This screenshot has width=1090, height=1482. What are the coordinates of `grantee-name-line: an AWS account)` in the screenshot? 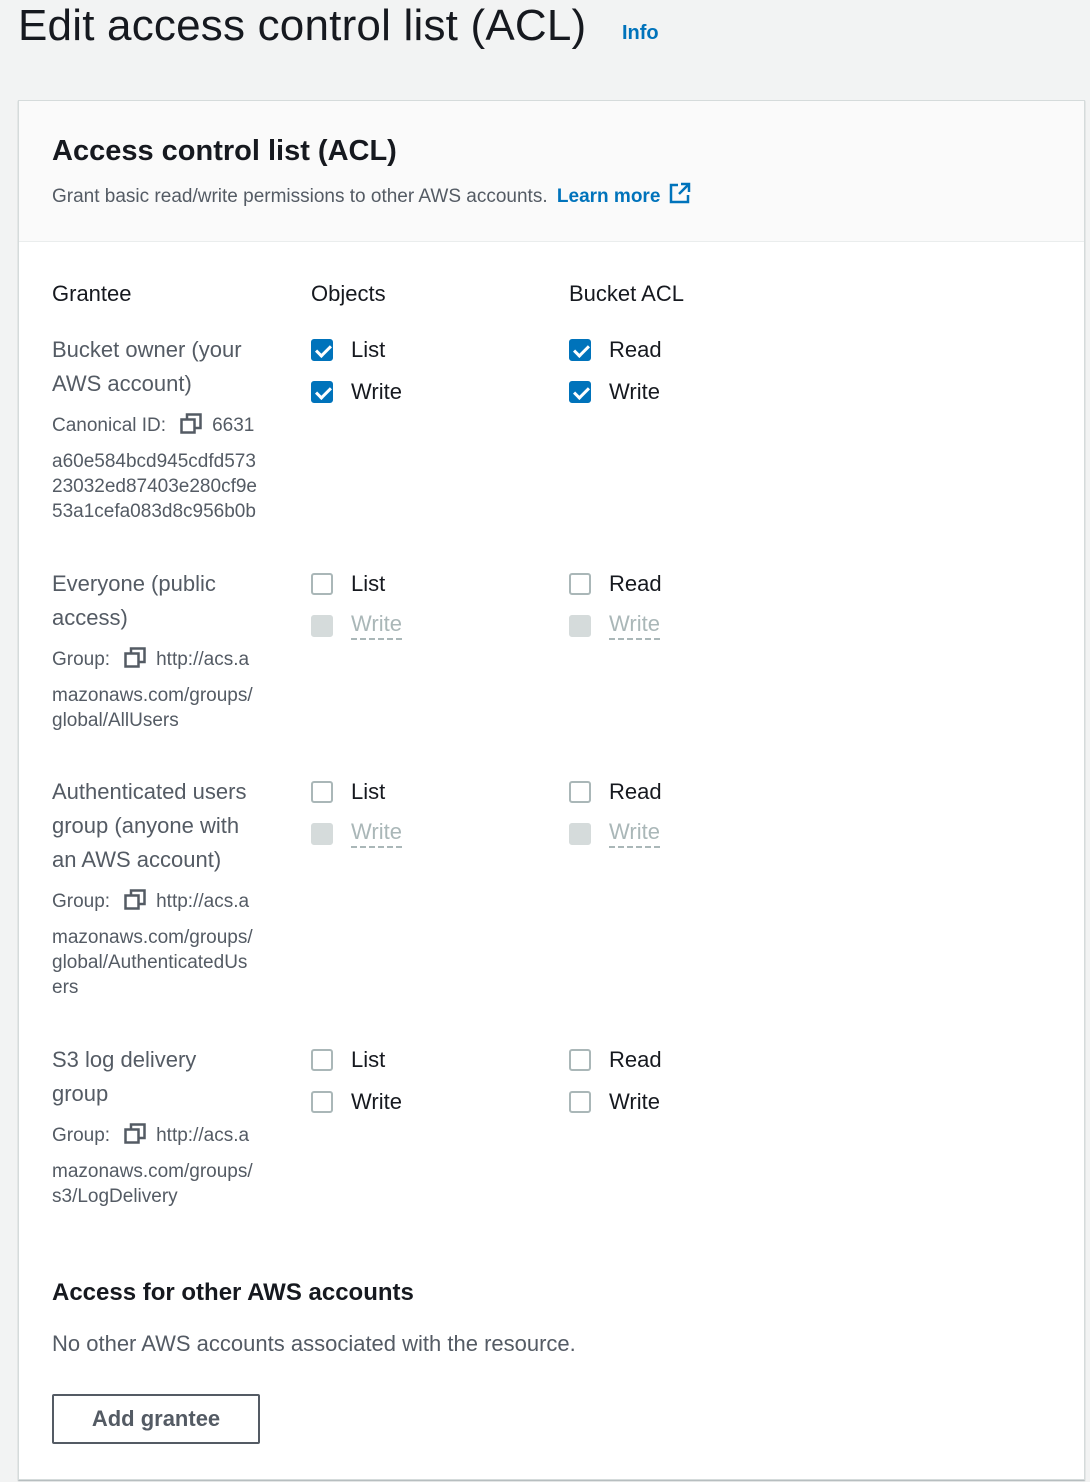 It's located at (137, 859).